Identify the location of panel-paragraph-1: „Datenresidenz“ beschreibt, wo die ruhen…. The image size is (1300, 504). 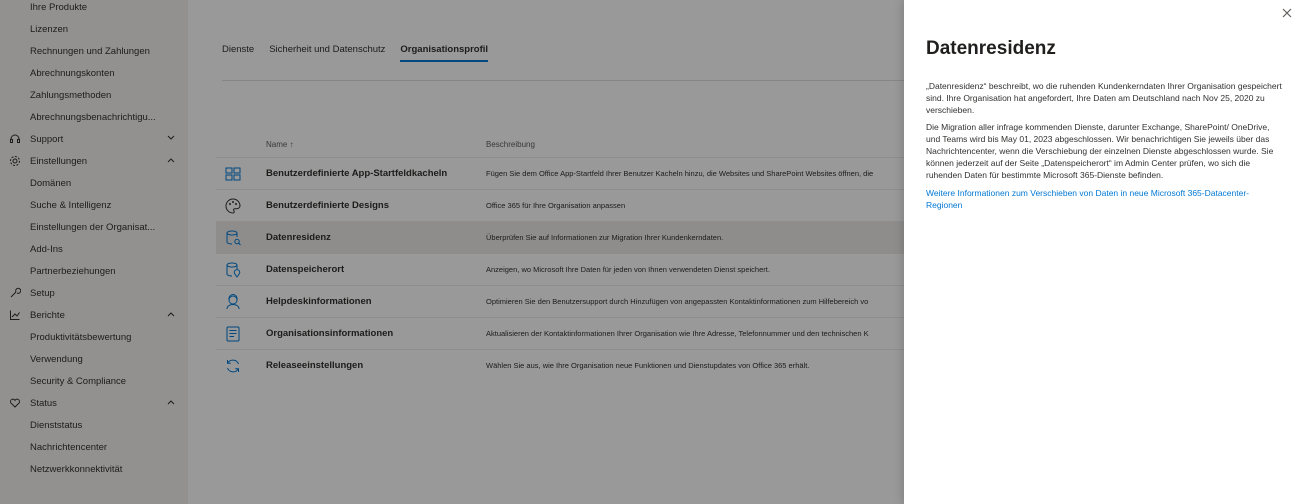
(1104, 98).